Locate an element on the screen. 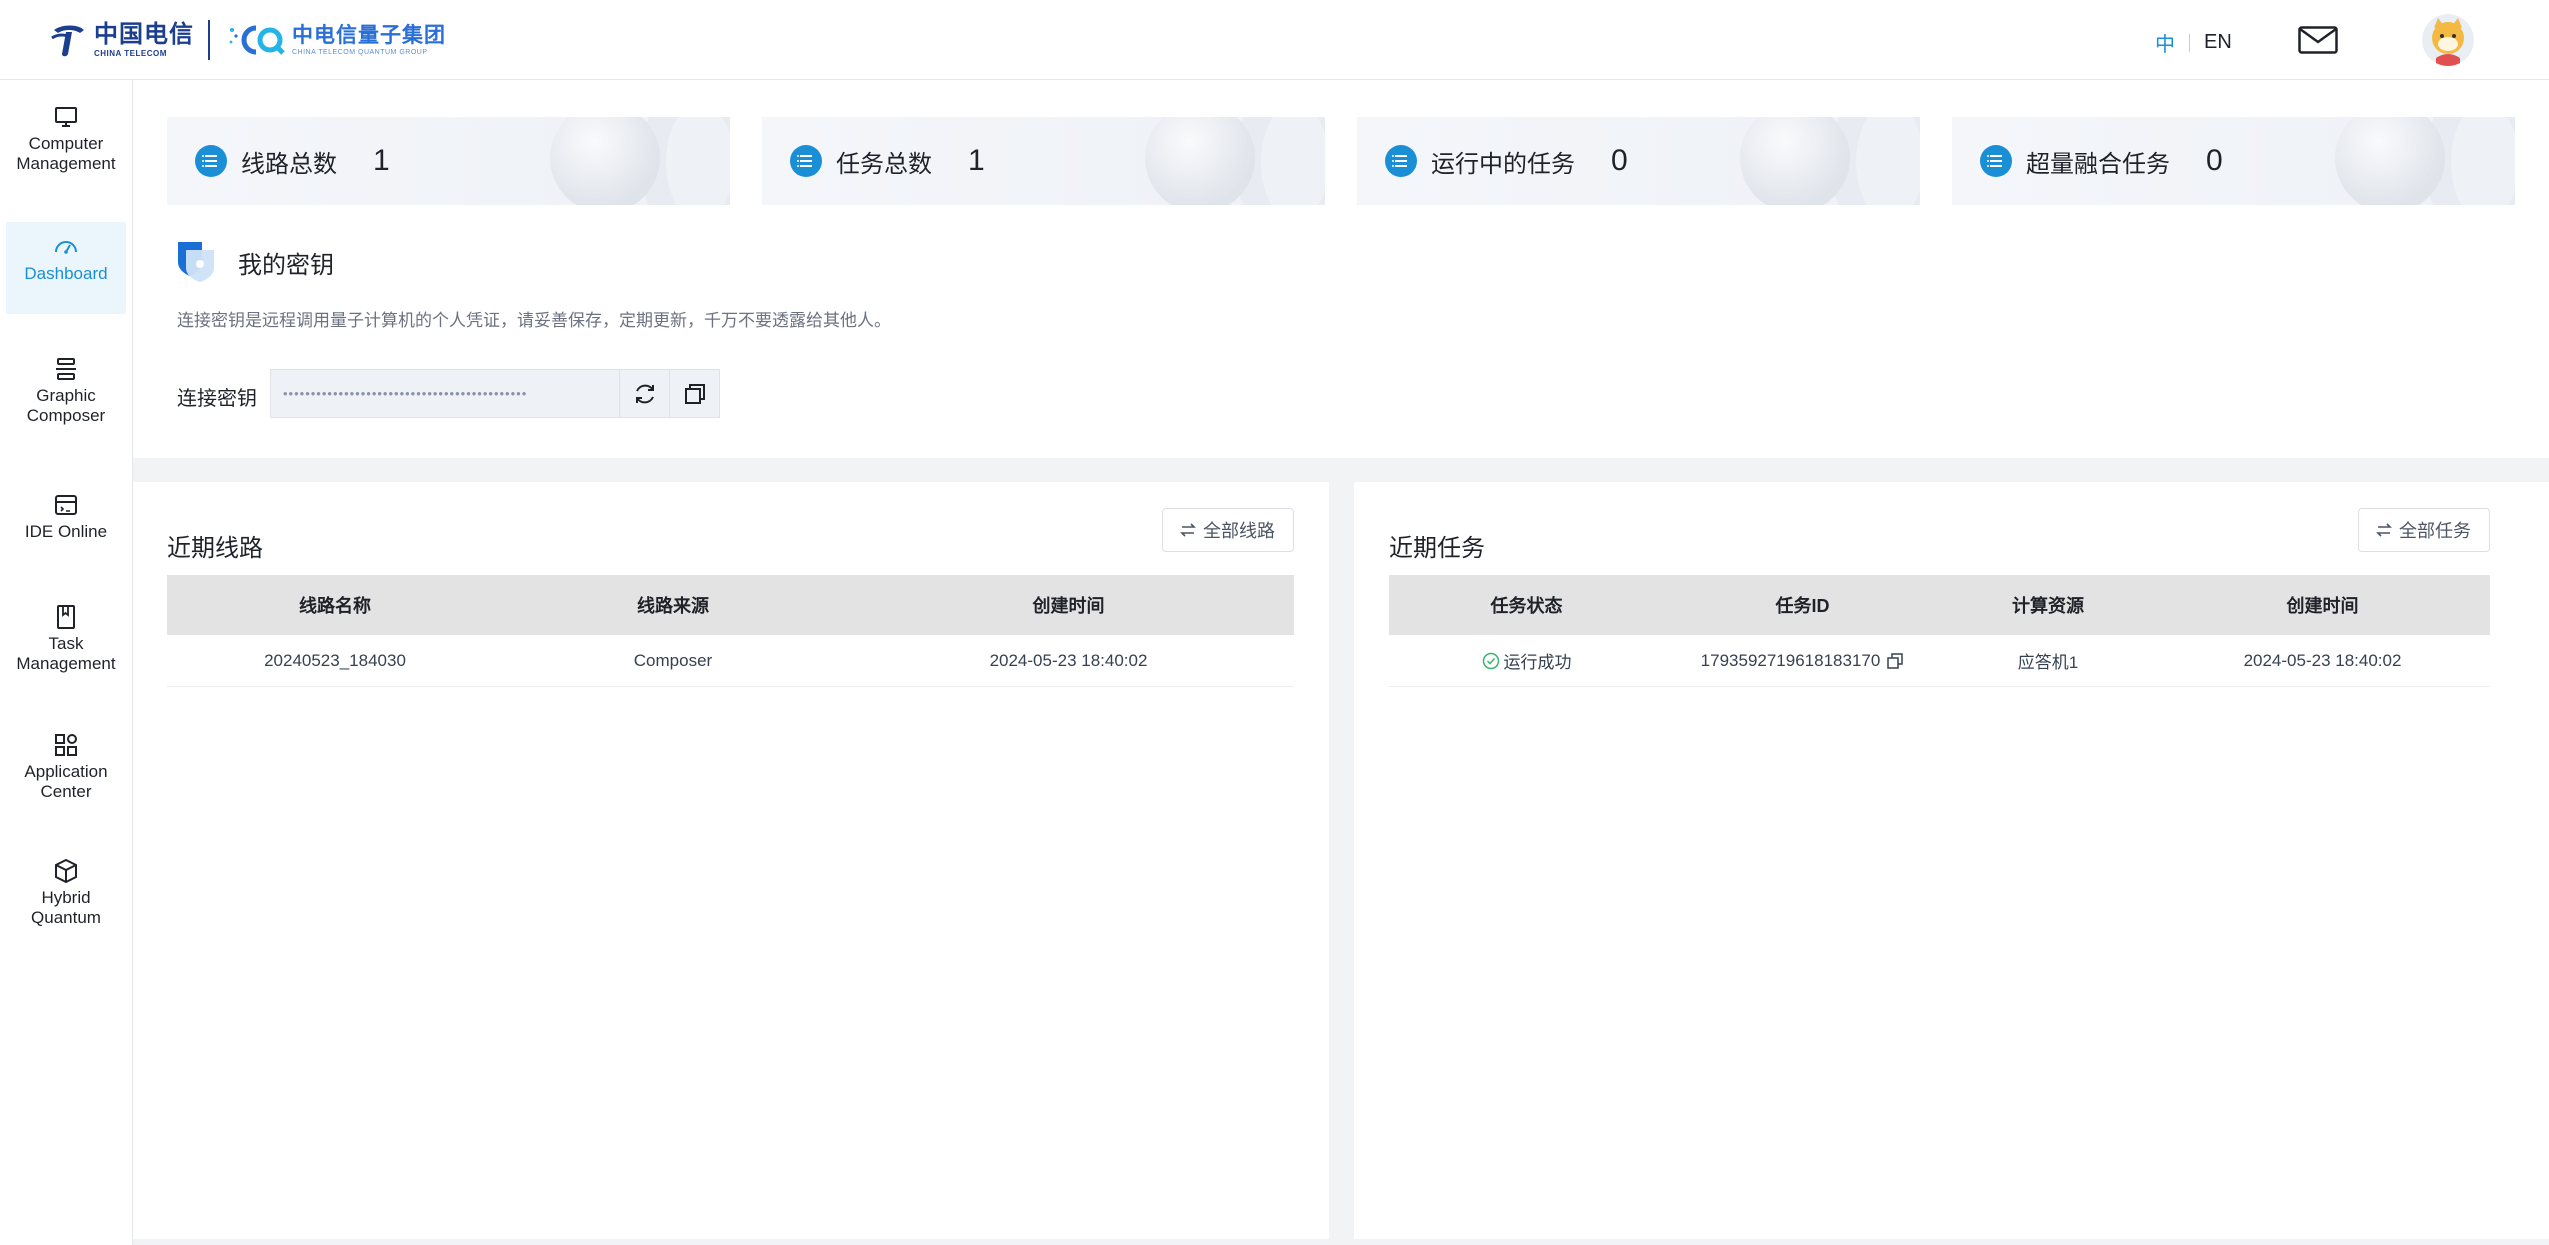 The height and width of the screenshot is (1245, 2549). sidebar-item-dashboard: Dashboard is located at coordinates (66, 268).